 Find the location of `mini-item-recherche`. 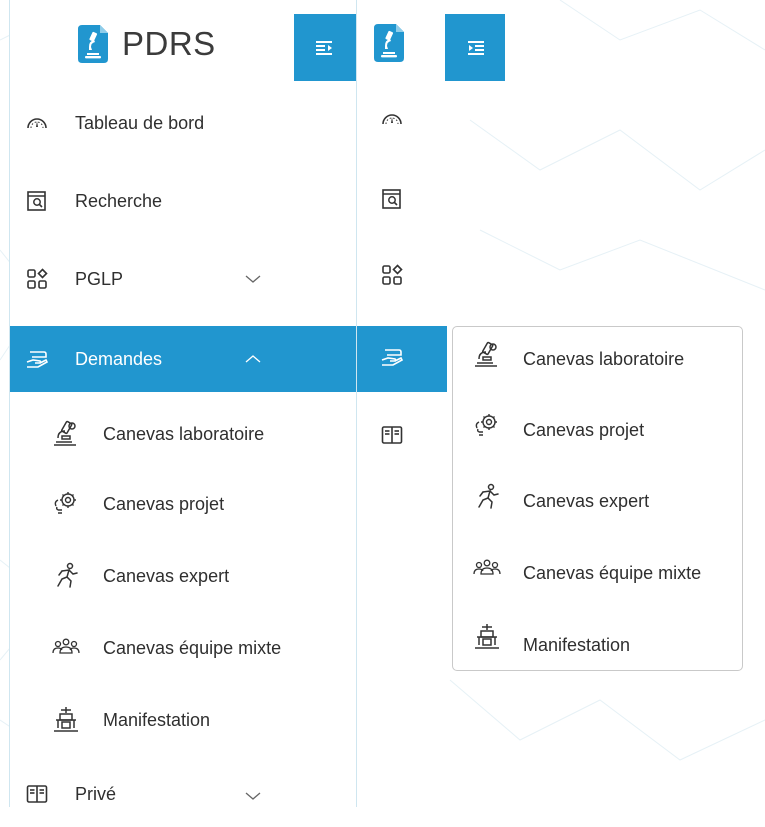

mini-item-recherche is located at coordinates (402, 201).